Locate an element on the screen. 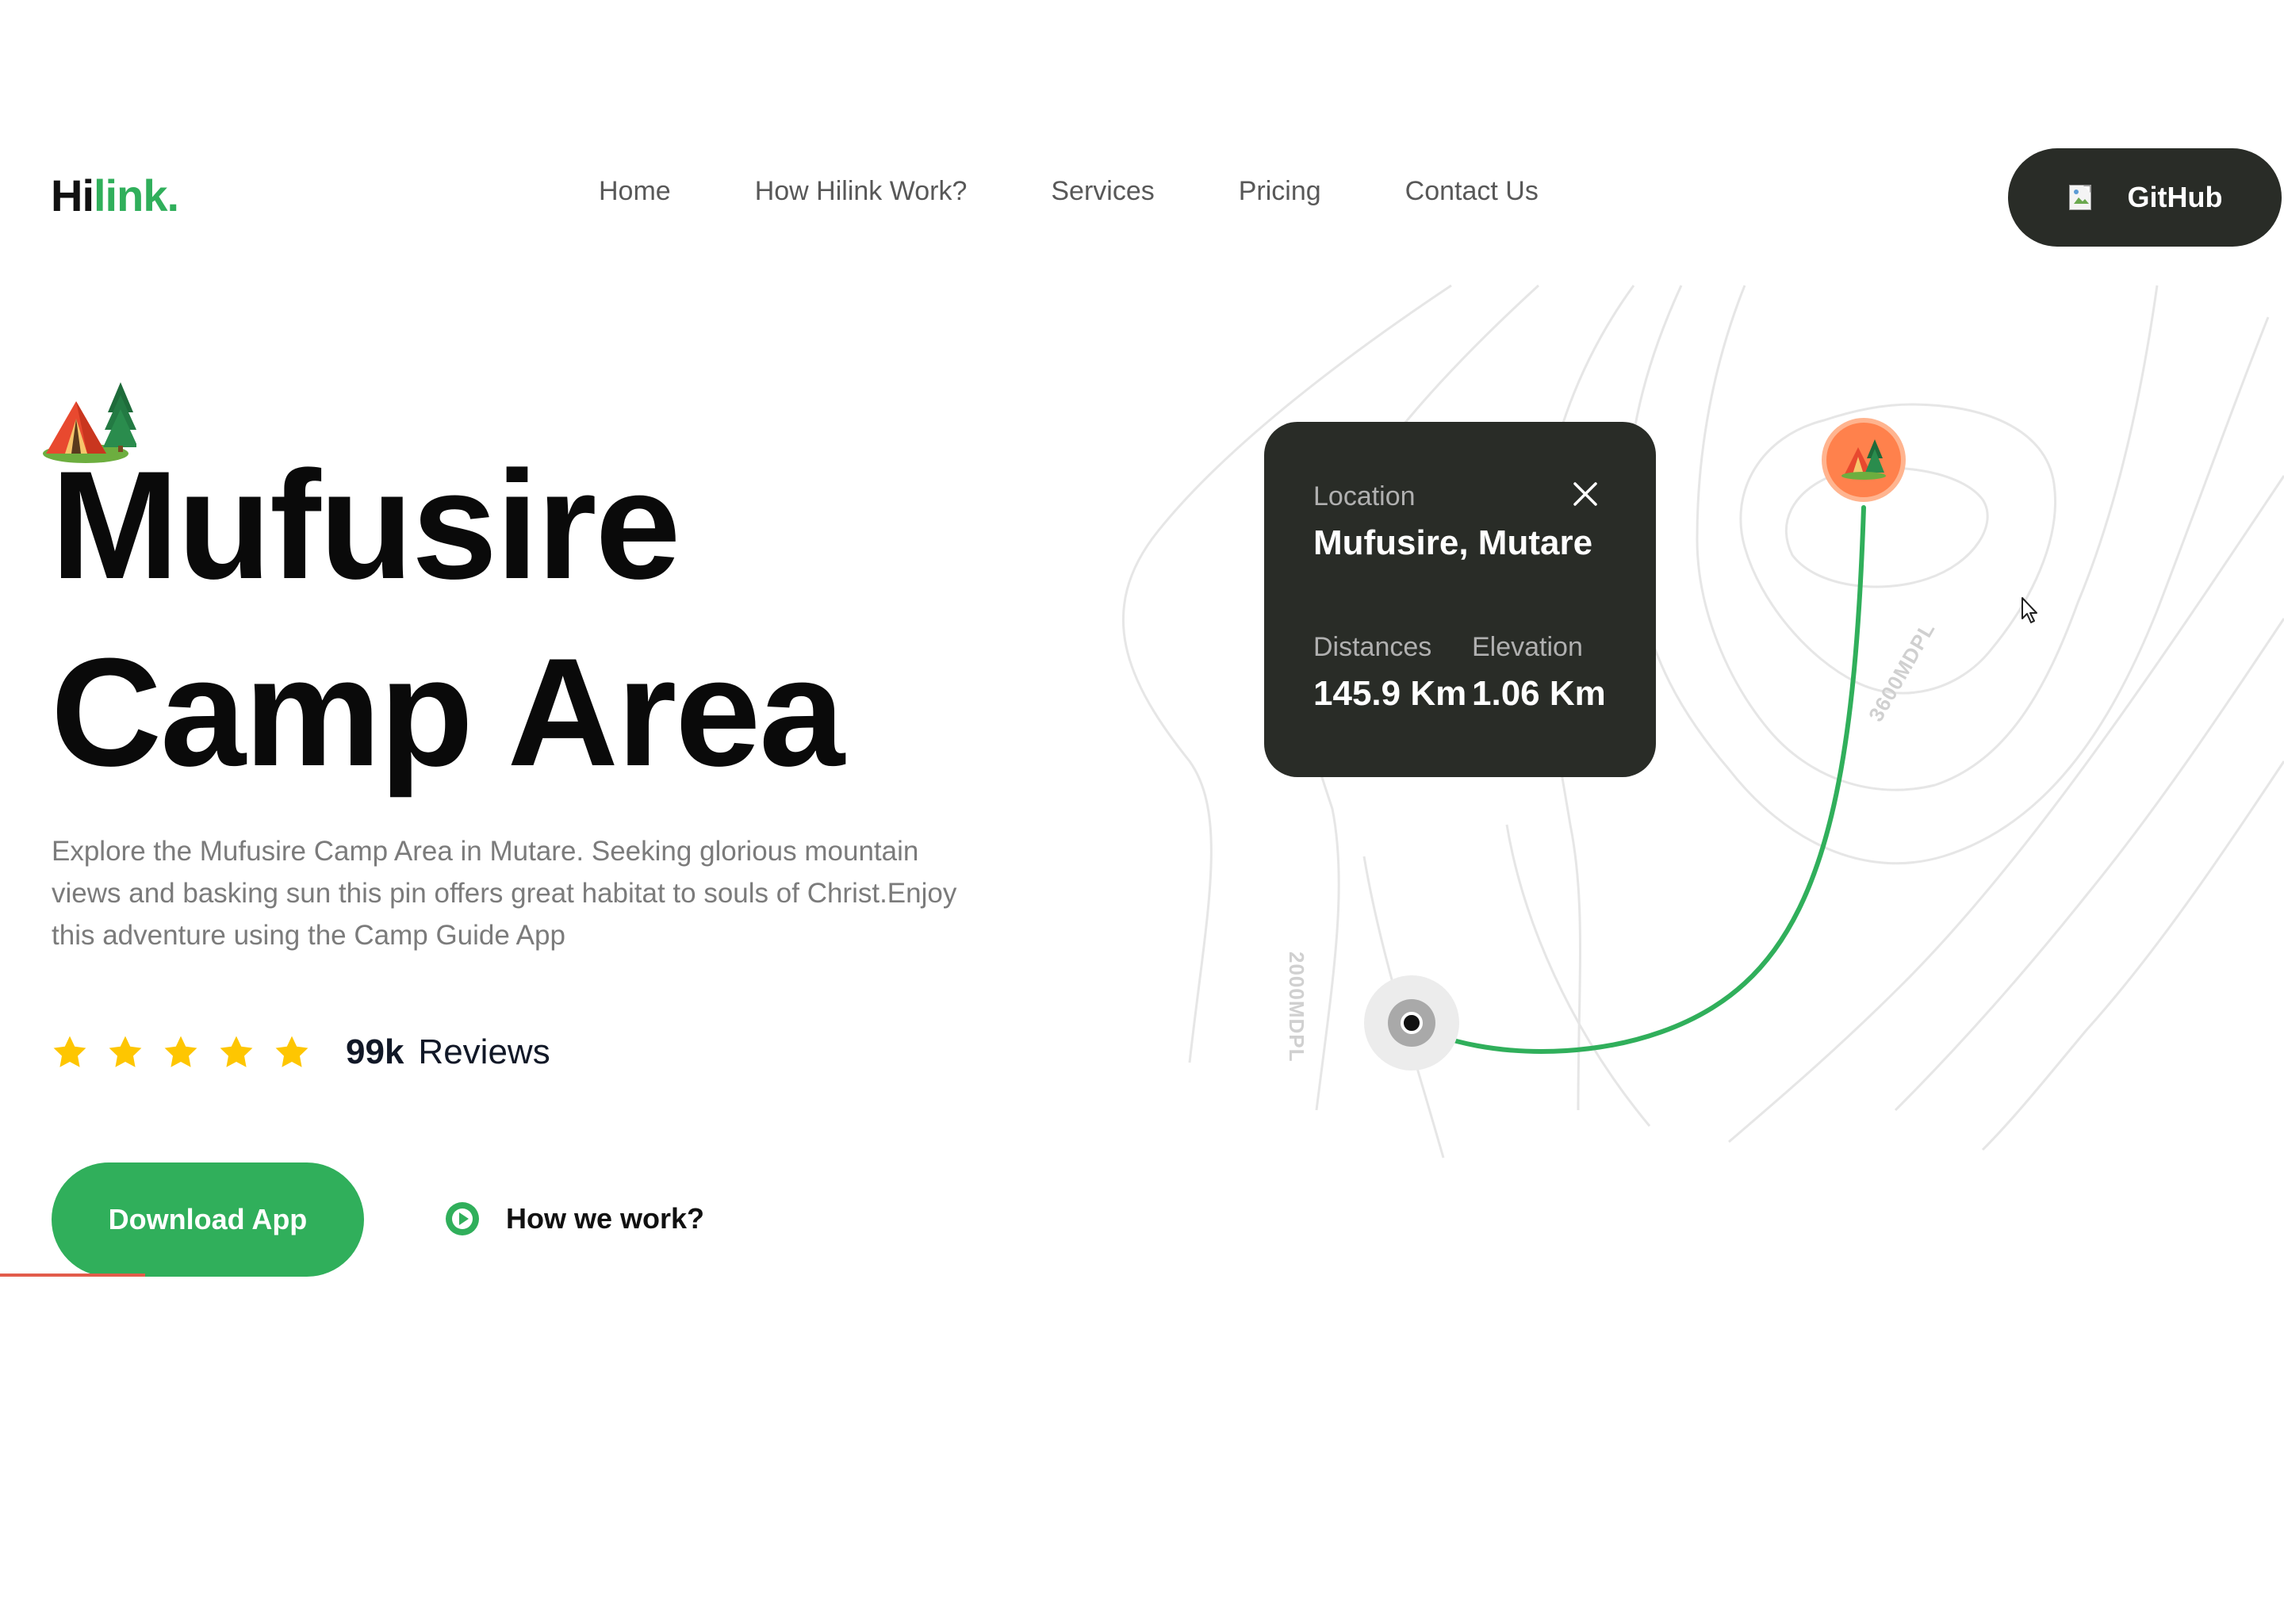 The image size is (2284, 1624). distance-label: Distances is located at coordinates (1372, 647).